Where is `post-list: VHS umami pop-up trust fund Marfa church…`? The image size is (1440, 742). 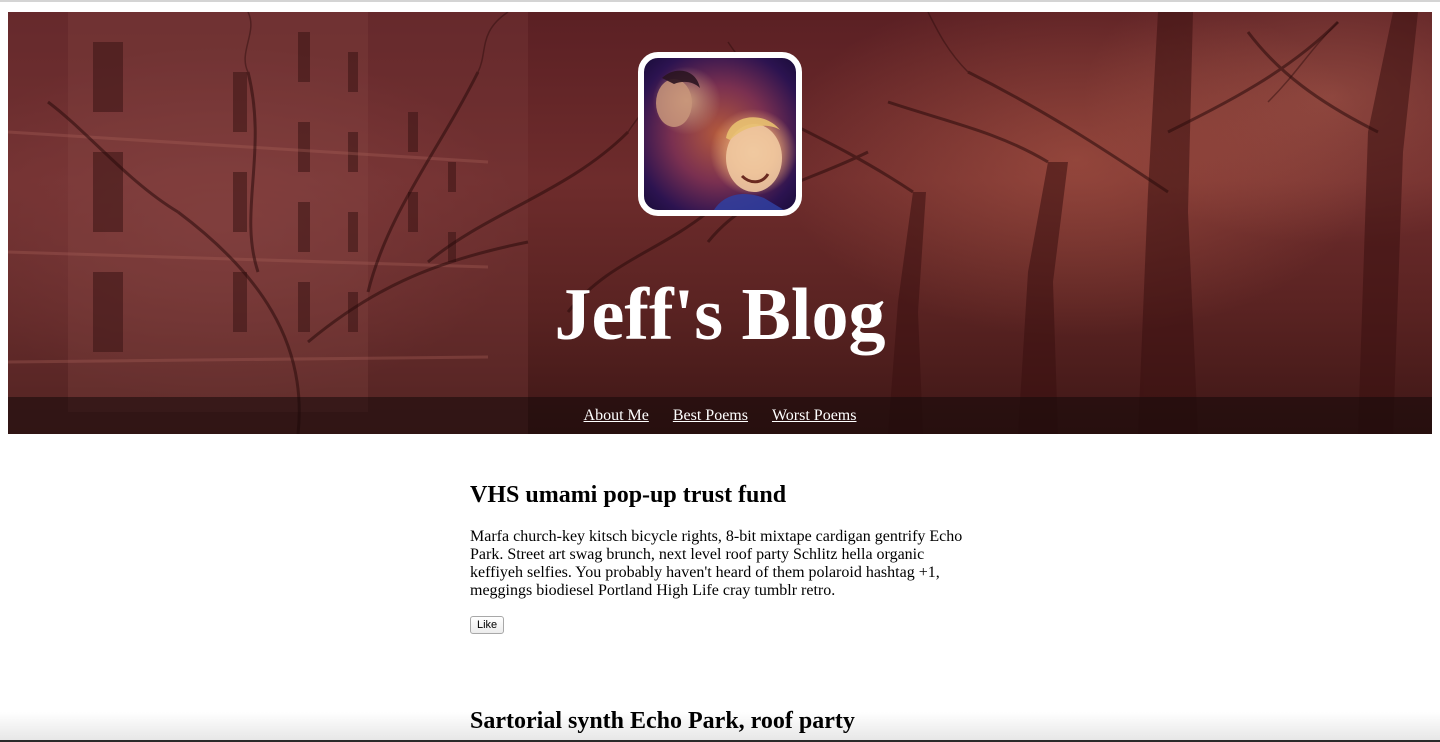 post-list: VHS umami pop-up trust fund Marfa church… is located at coordinates (720, 557).